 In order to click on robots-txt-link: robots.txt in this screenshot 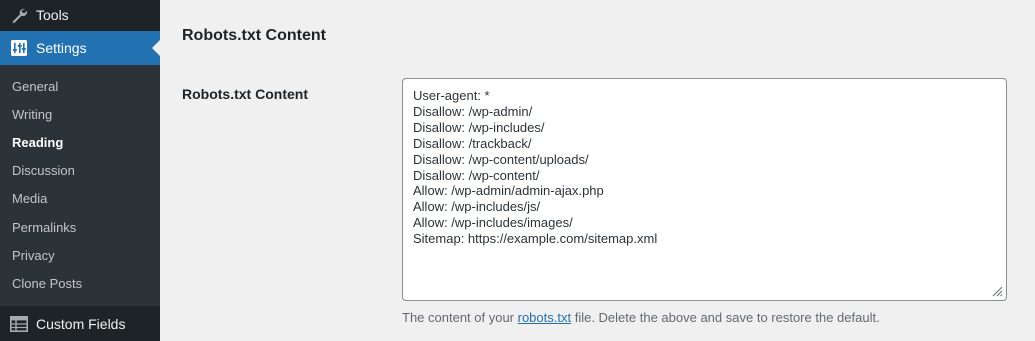, I will do `click(544, 317)`.